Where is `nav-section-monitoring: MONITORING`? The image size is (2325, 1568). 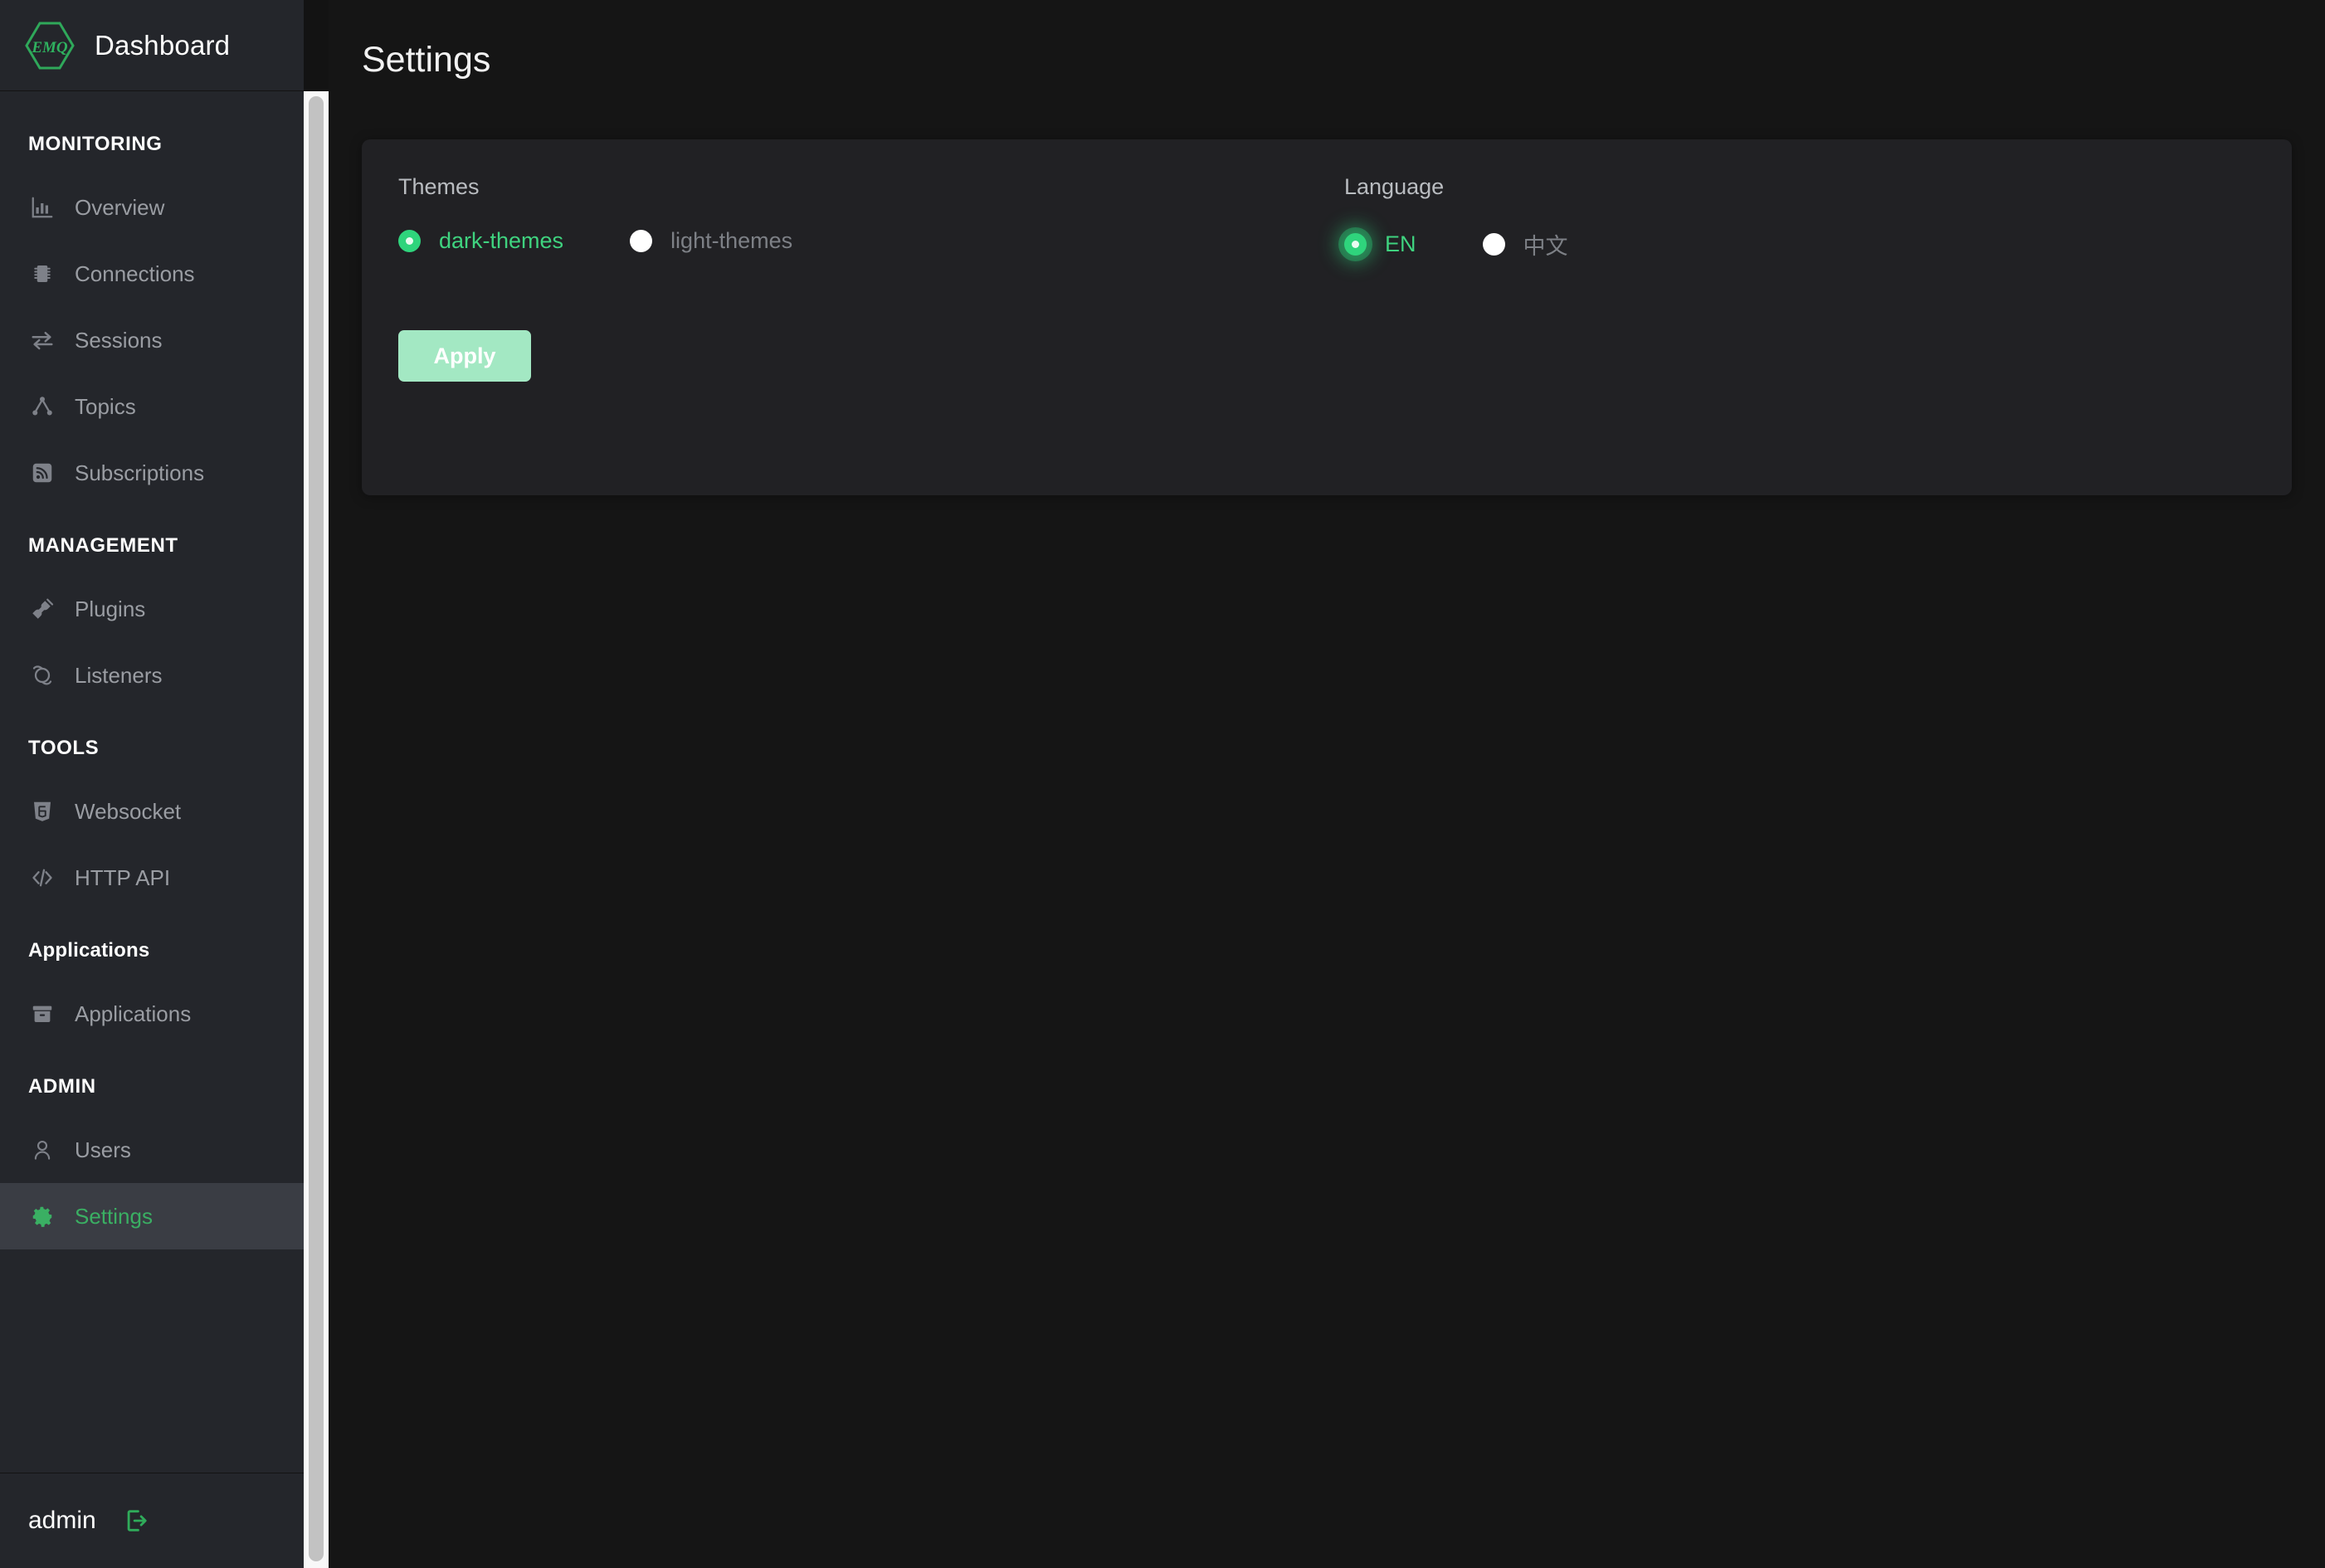 nav-section-monitoring: MONITORING is located at coordinates (95, 144).